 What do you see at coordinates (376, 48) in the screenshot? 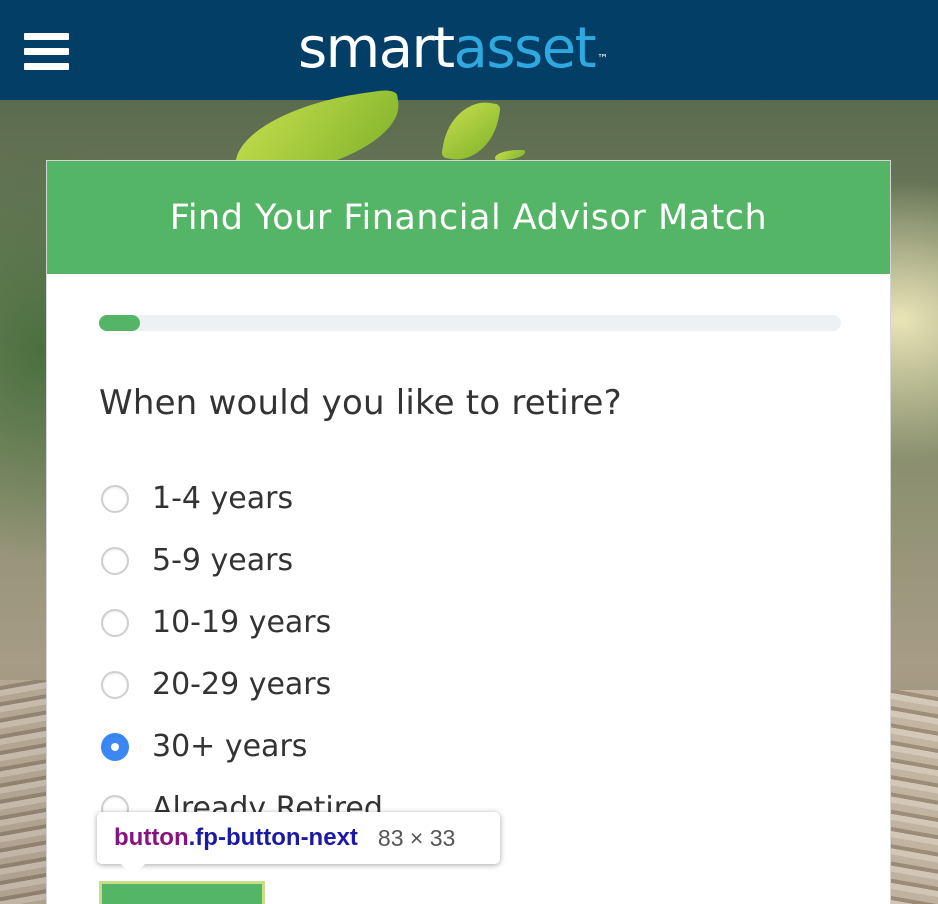
I see `logo-text-smart: smart` at bounding box center [376, 48].